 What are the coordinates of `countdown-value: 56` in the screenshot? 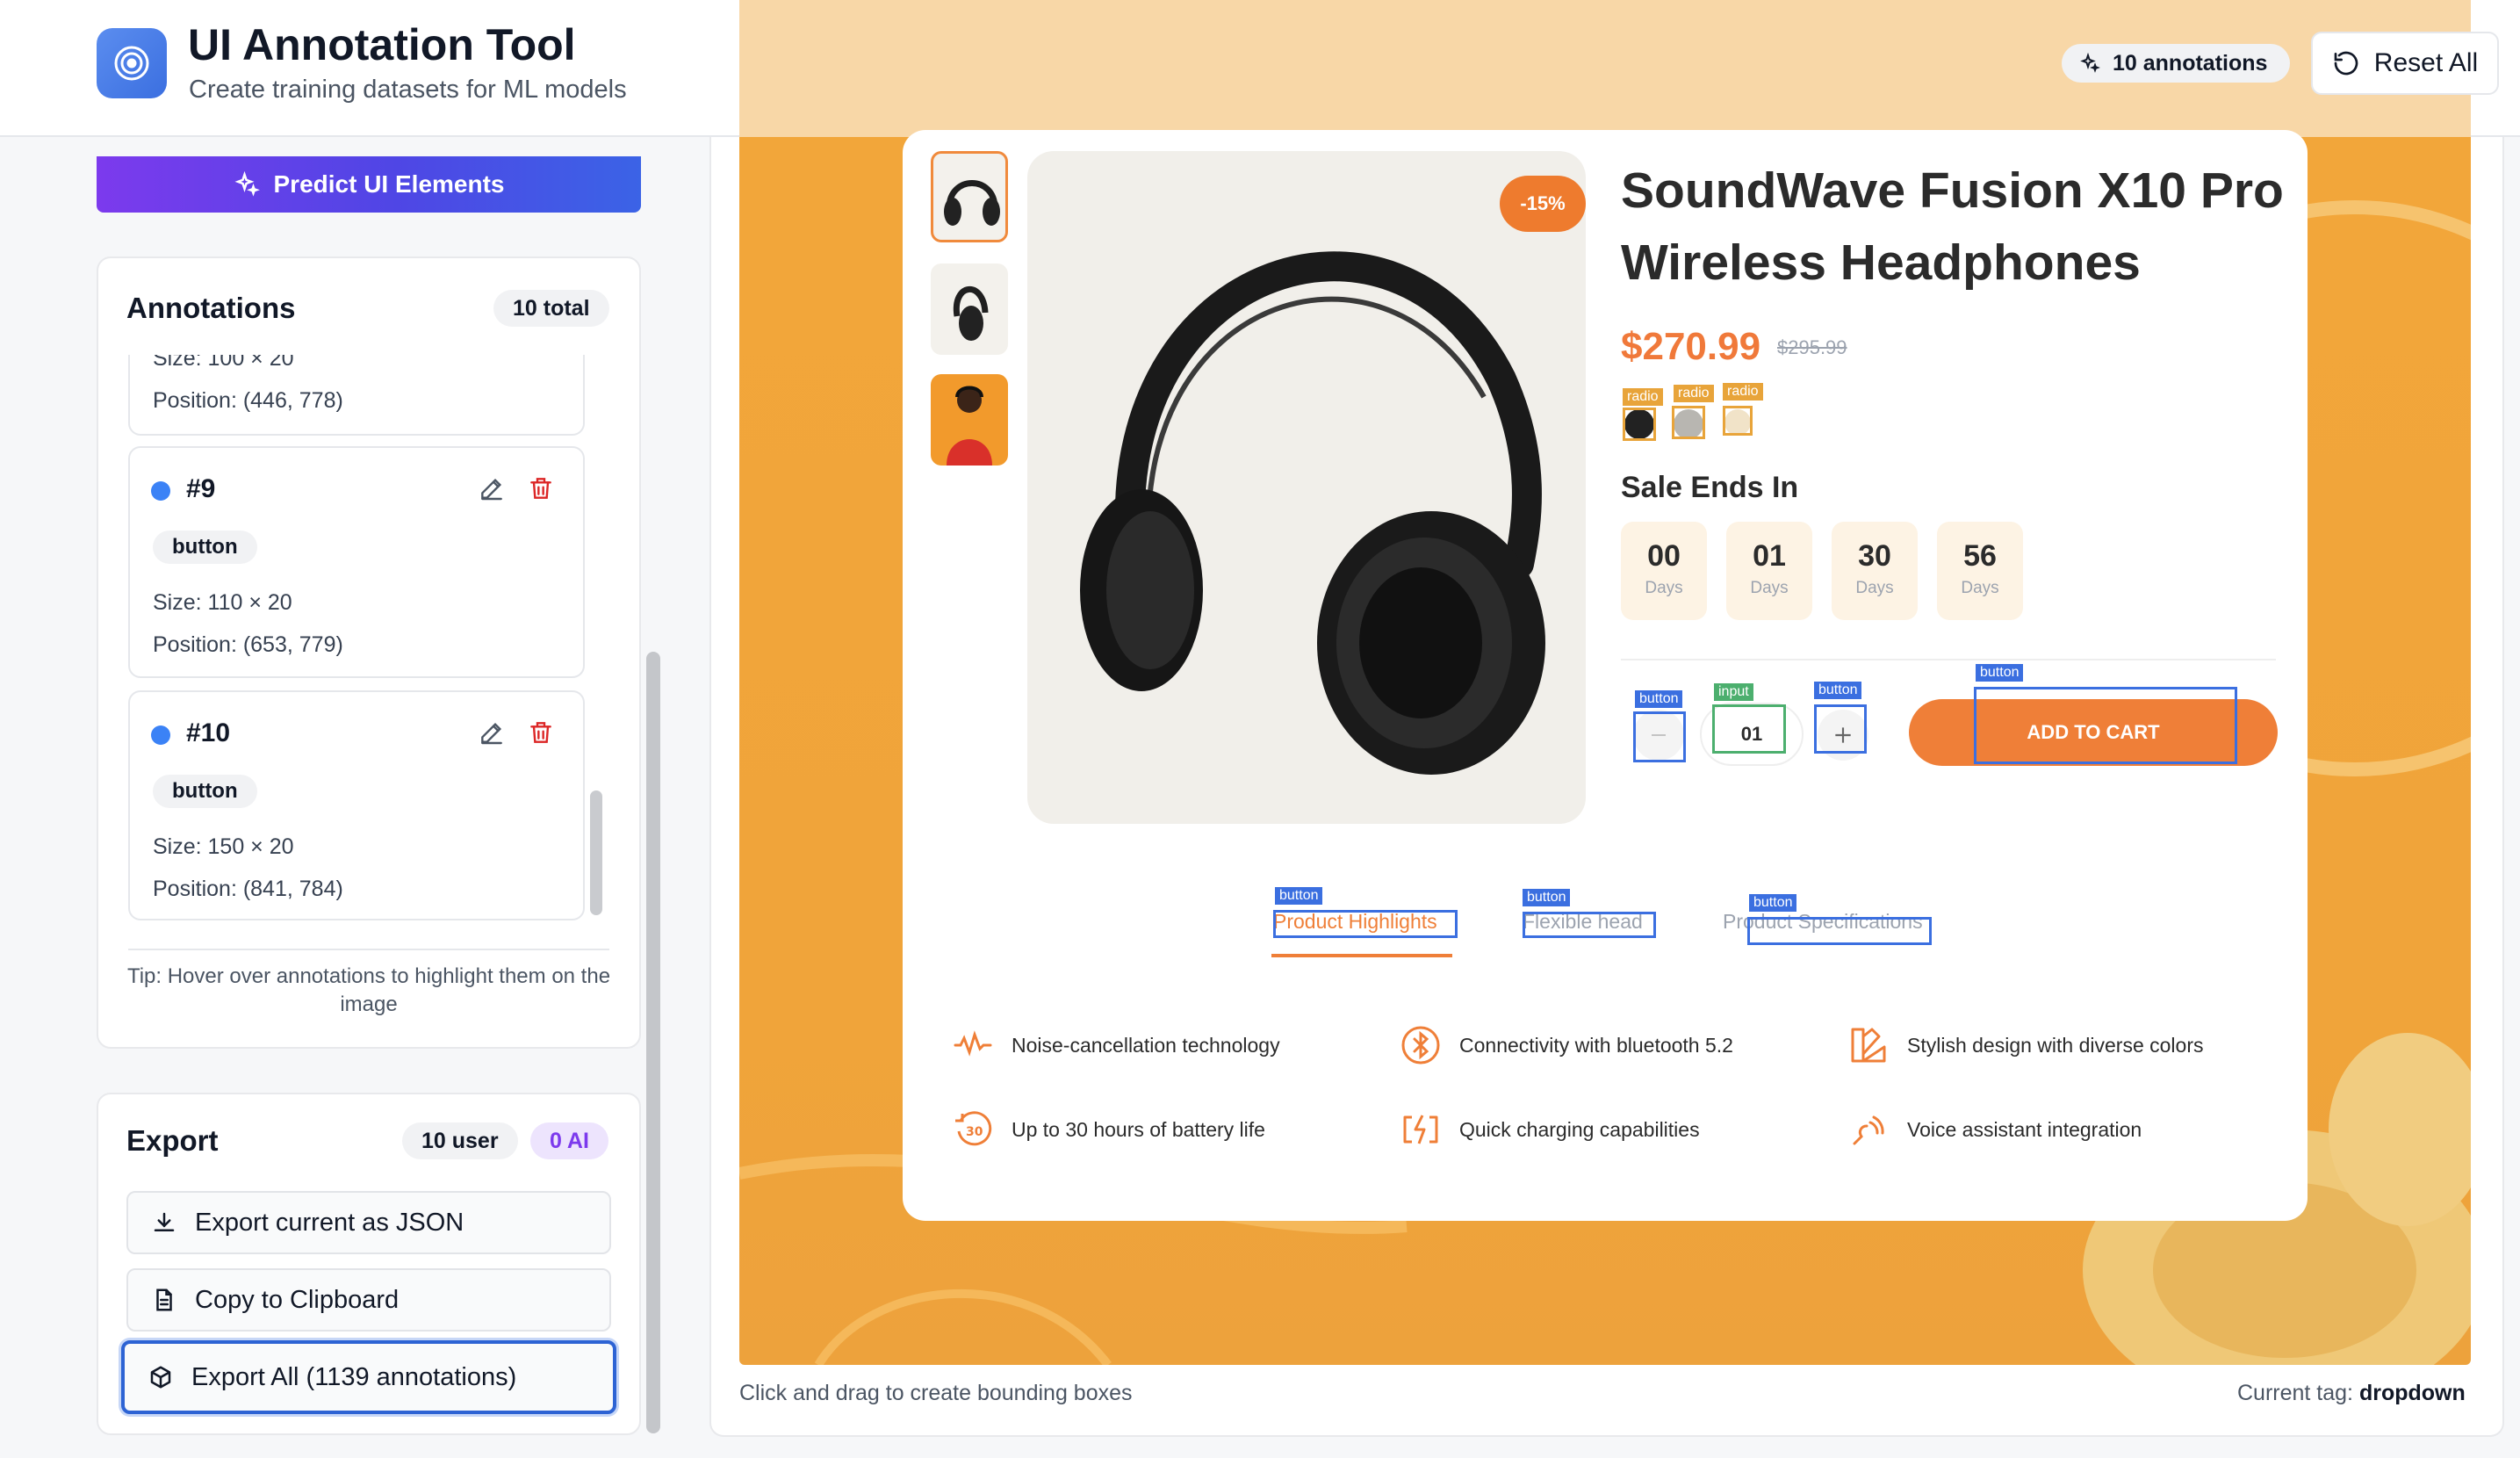 It's located at (1980, 556).